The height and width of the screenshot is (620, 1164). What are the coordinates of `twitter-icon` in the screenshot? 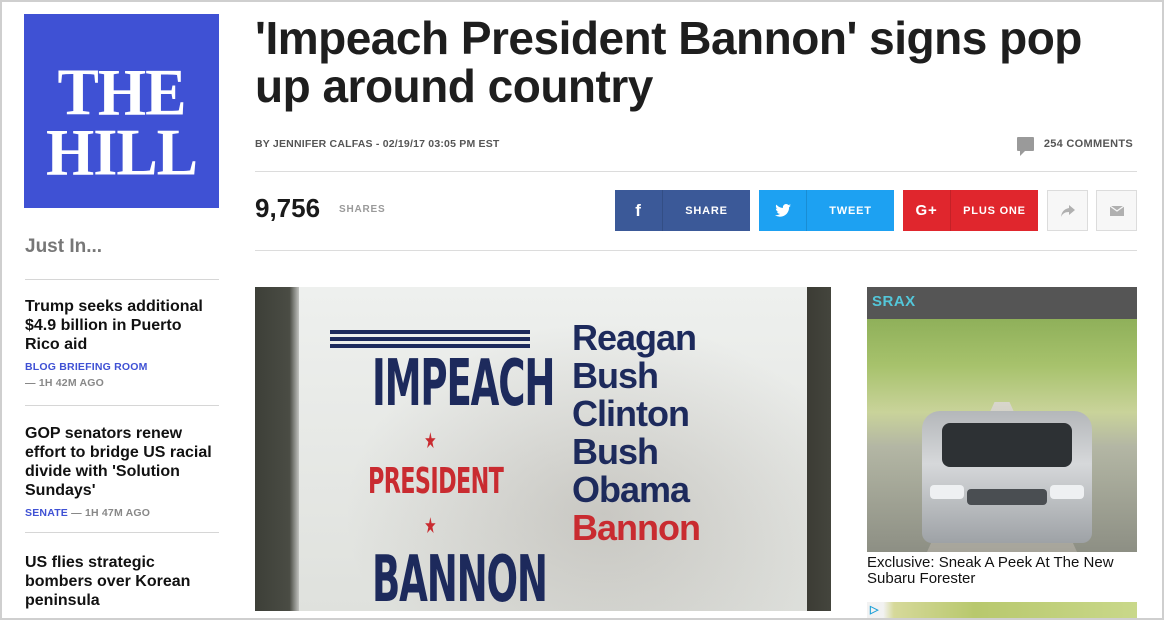 It's located at (783, 210).